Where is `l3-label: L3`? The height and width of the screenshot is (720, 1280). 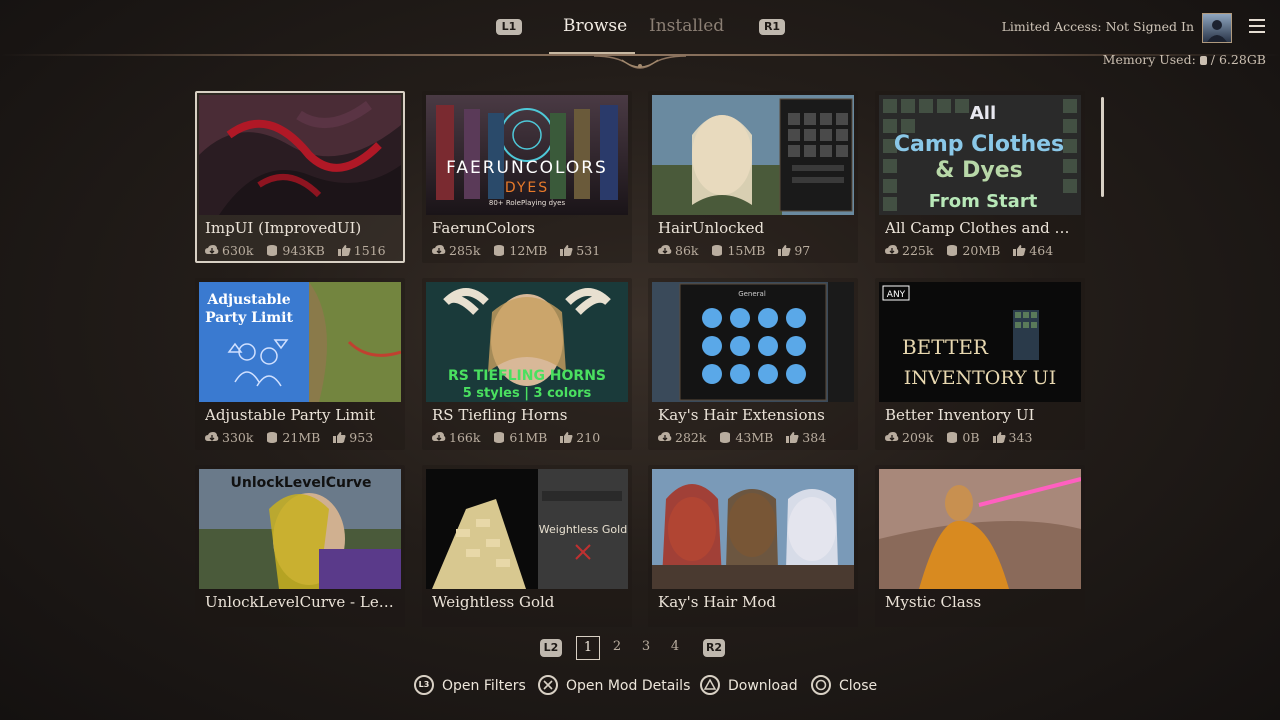 l3-label: L3 is located at coordinates (424, 684).